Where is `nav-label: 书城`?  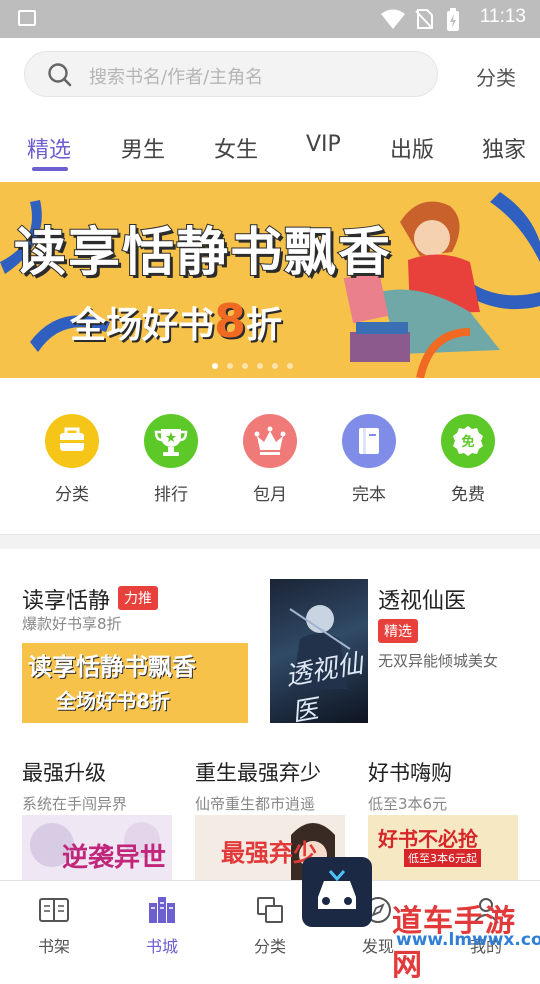
nav-label: 书城 is located at coordinates (161, 946).